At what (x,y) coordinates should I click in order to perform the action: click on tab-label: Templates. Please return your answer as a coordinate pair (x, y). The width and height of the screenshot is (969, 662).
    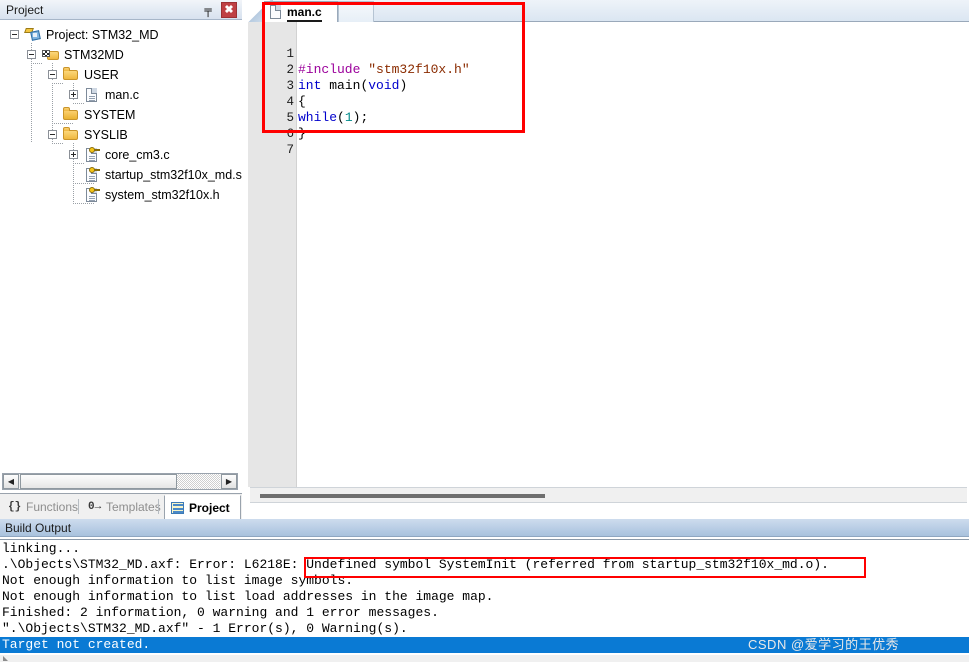
    Looking at the image, I should click on (133, 507).